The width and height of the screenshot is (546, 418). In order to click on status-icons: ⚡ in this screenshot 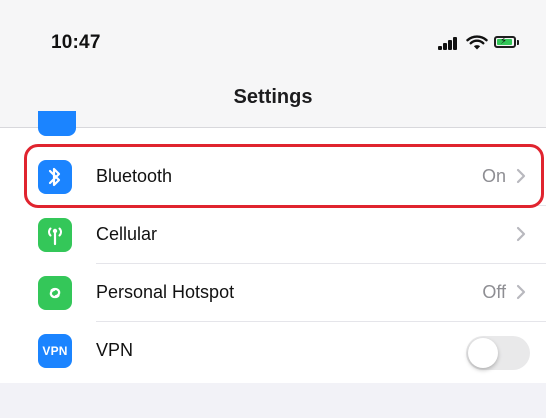, I will do `click(483, 43)`.